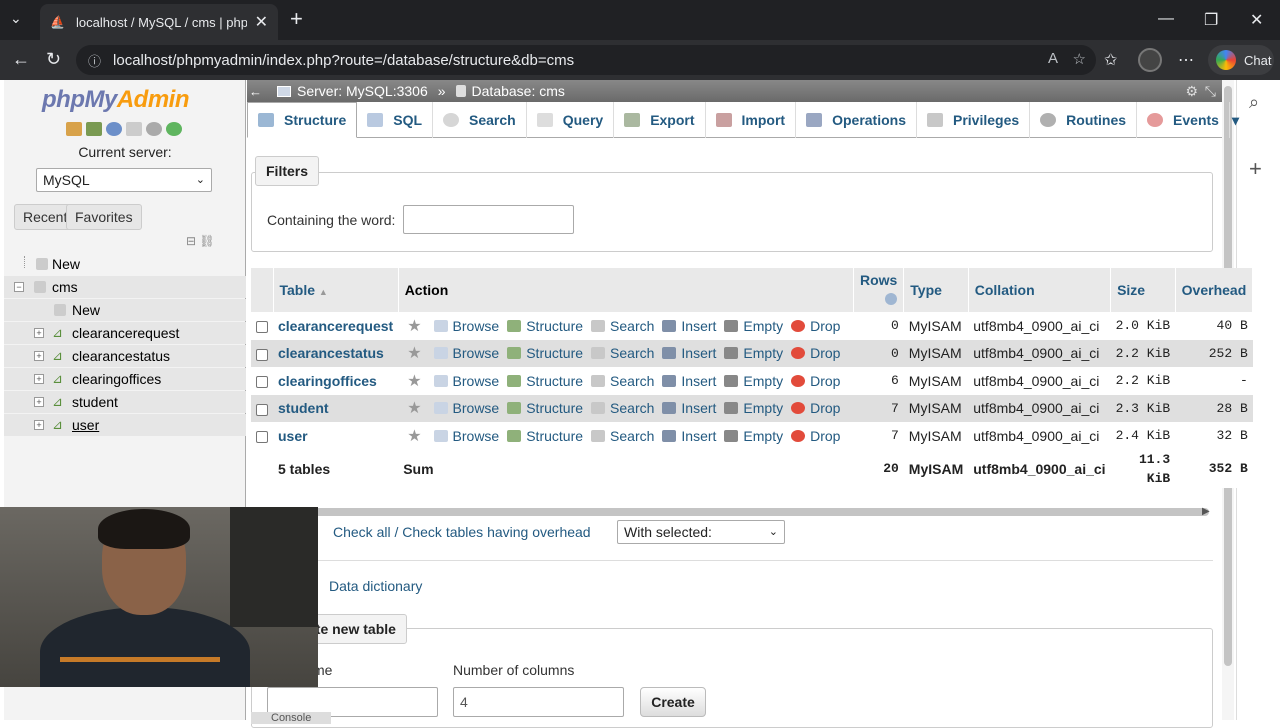 The width and height of the screenshot is (1280, 728). What do you see at coordinates (336, 436) in the screenshot?
I see `table-name-link: user` at bounding box center [336, 436].